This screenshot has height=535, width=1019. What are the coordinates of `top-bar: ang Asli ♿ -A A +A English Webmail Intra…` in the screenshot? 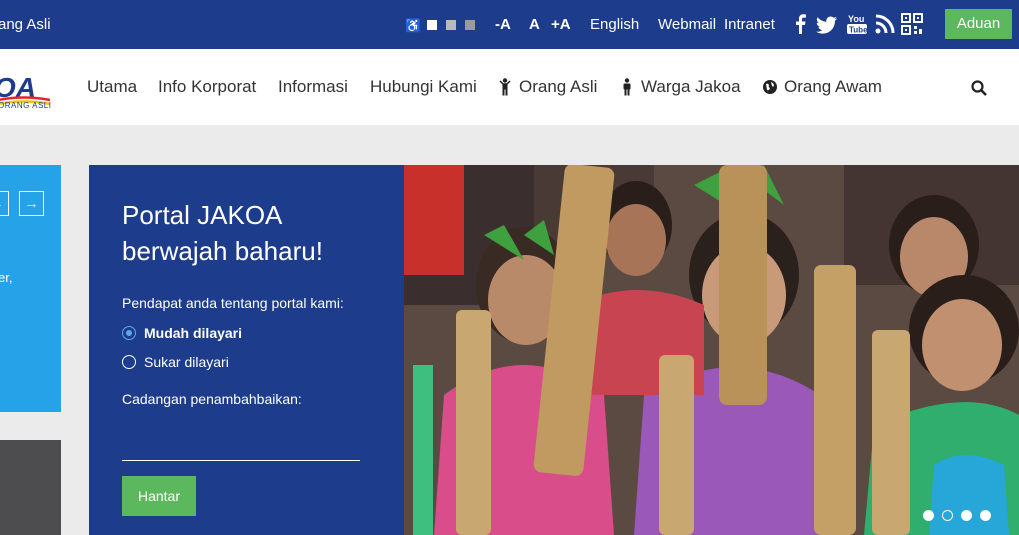 It's located at (509, 24).